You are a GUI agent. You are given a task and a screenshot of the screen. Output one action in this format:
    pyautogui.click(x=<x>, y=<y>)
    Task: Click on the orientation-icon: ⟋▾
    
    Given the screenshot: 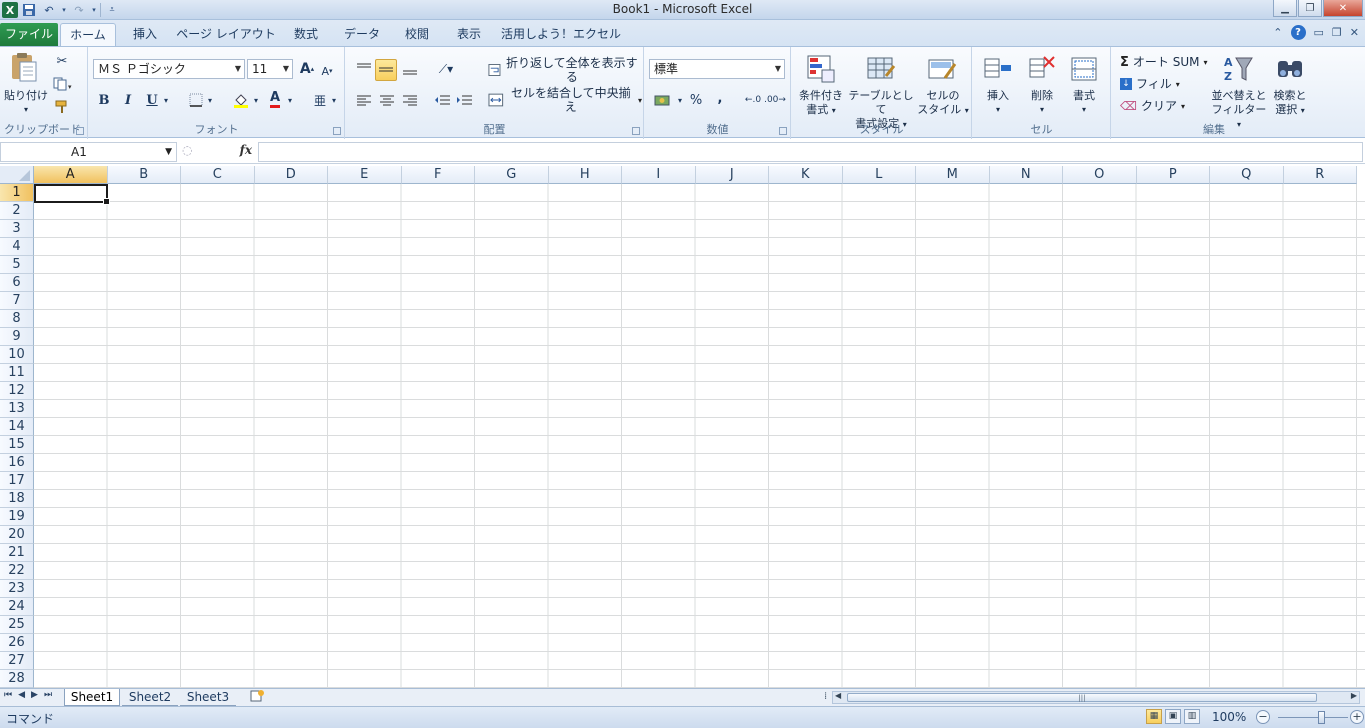 What is the action you would take?
    pyautogui.click(x=446, y=69)
    